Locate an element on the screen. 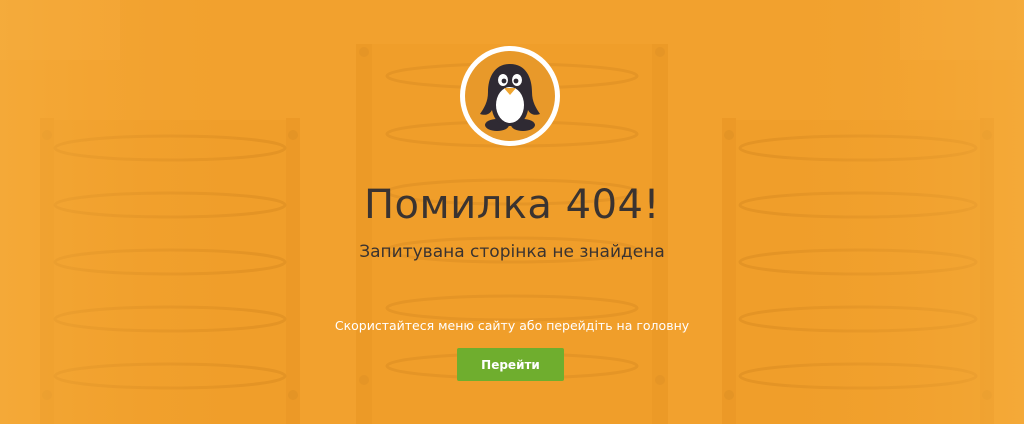 This screenshot has width=1024, height=424. page-subtitle: Запитувана сторінка не знайдена is located at coordinates (512, 252).